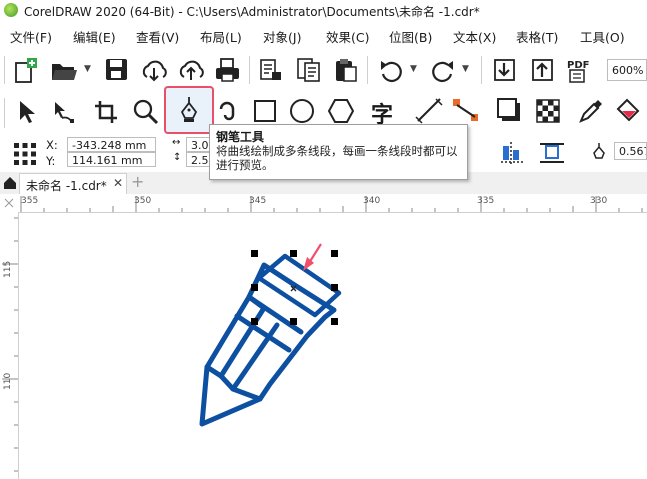 The width and height of the screenshot is (647, 479). Describe the element at coordinates (282, 36) in the screenshot. I see `menu-object: 对象(J)` at that location.